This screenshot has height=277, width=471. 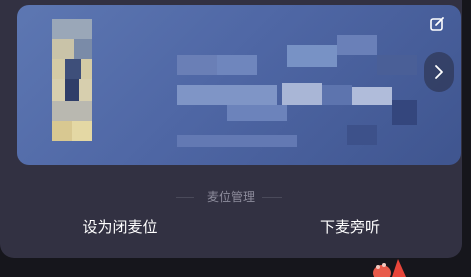 What do you see at coordinates (120, 227) in the screenshot?
I see `set-mic-closed-button: 设为闭麦位` at bounding box center [120, 227].